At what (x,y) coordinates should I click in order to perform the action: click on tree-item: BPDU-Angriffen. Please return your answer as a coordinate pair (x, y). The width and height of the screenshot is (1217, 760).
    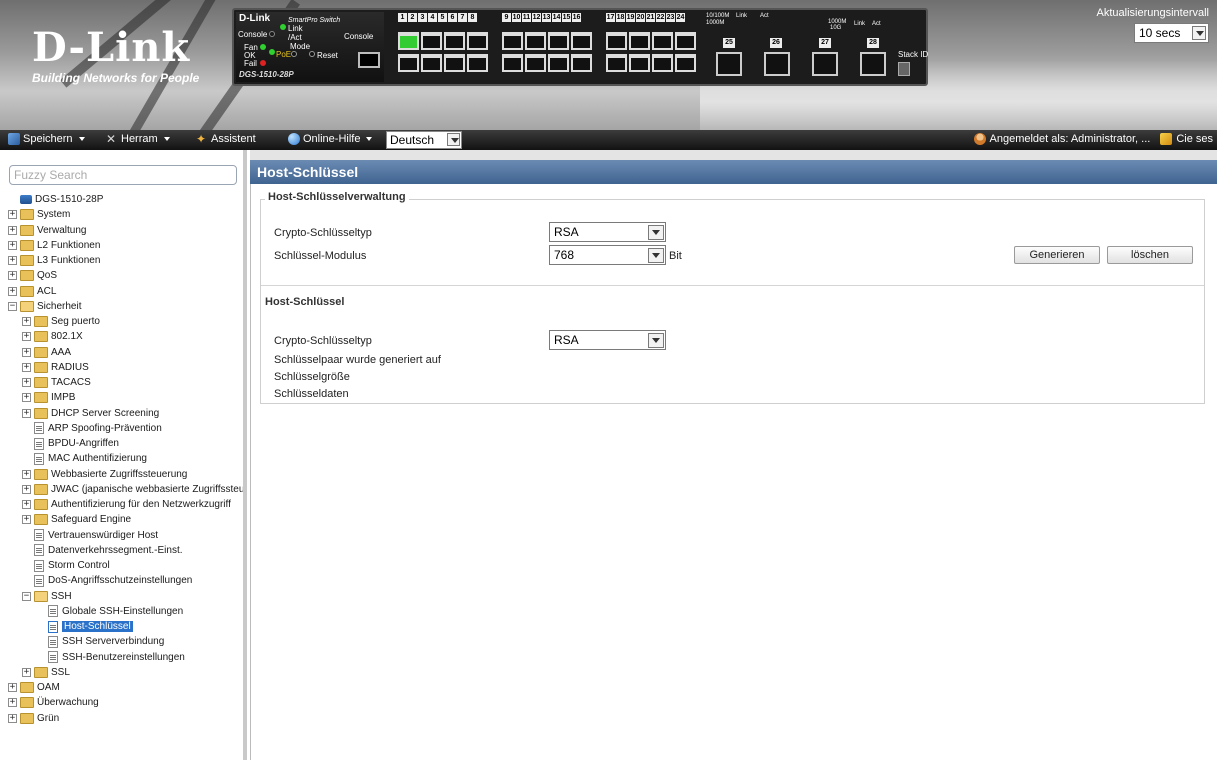
    Looking at the image, I should click on (76, 443).